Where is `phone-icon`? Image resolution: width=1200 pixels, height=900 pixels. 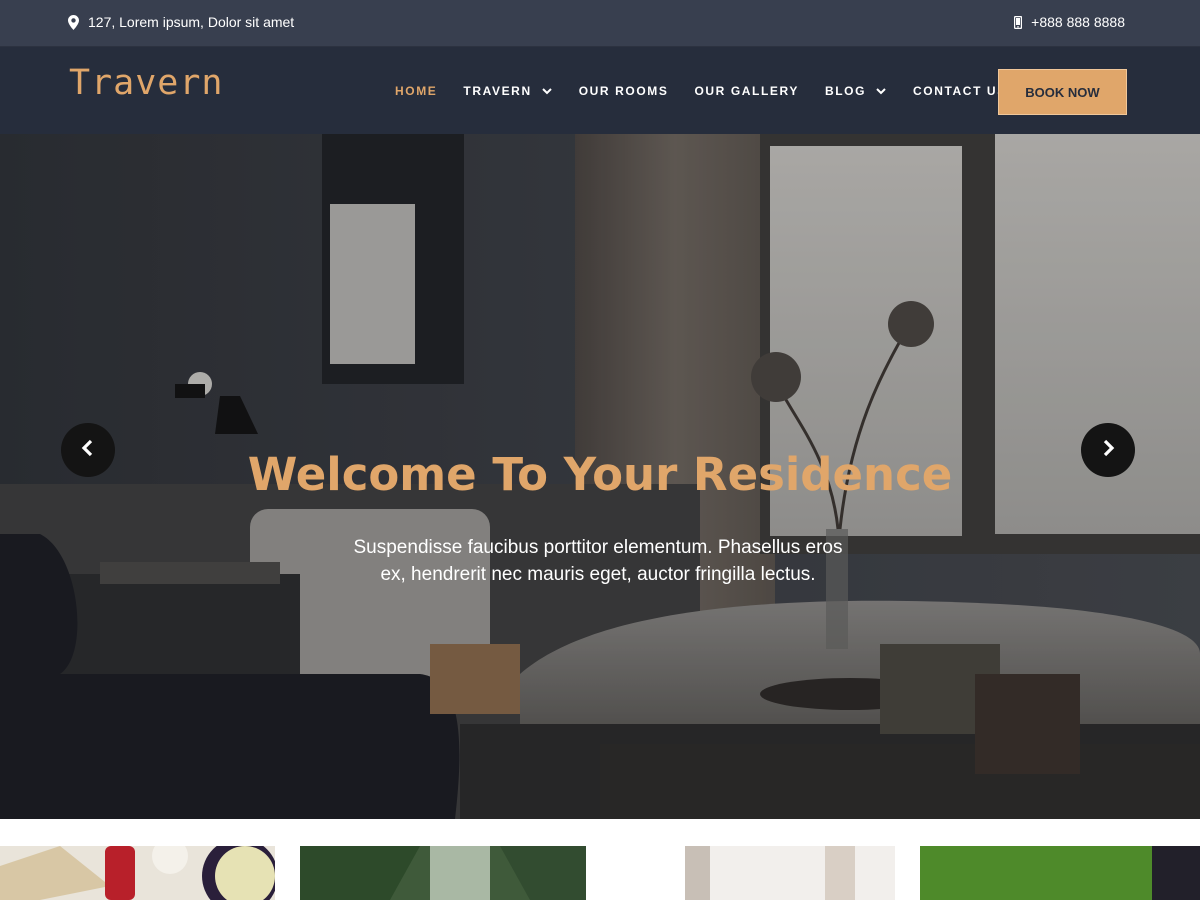 phone-icon is located at coordinates (1018, 22).